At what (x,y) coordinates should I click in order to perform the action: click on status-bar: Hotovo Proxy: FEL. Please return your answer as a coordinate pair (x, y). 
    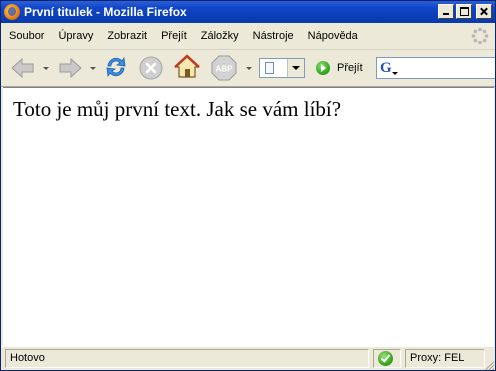
    Looking at the image, I should click on (248, 358).